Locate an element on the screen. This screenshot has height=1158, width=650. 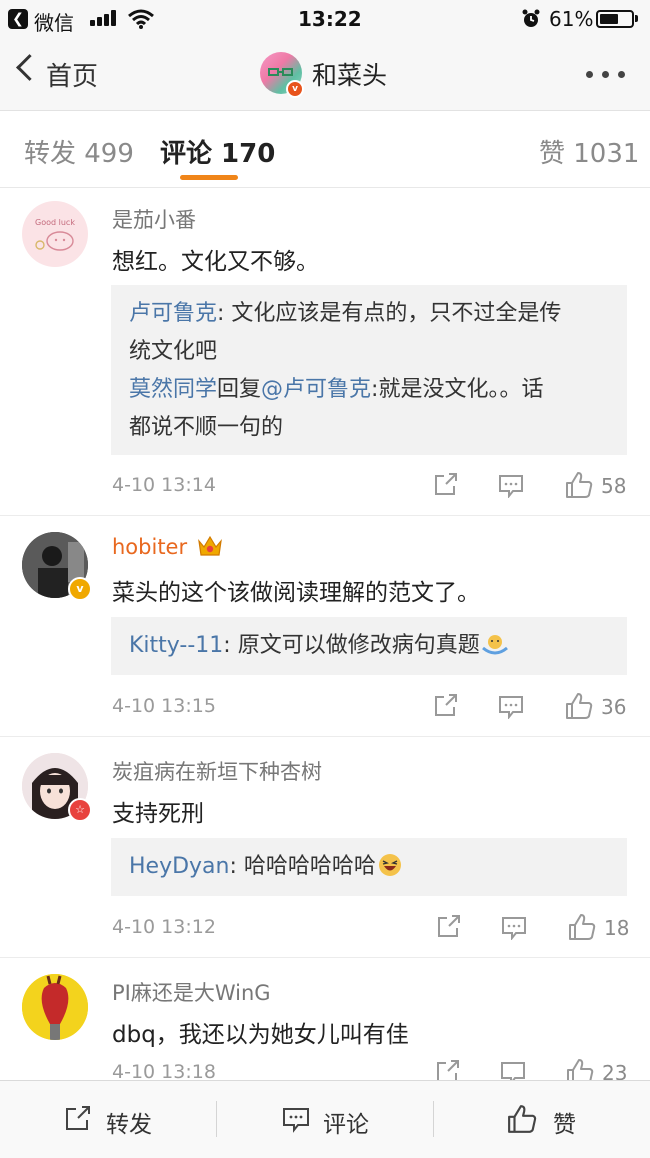
battery-percent: 61% is located at coordinates (571, 19).